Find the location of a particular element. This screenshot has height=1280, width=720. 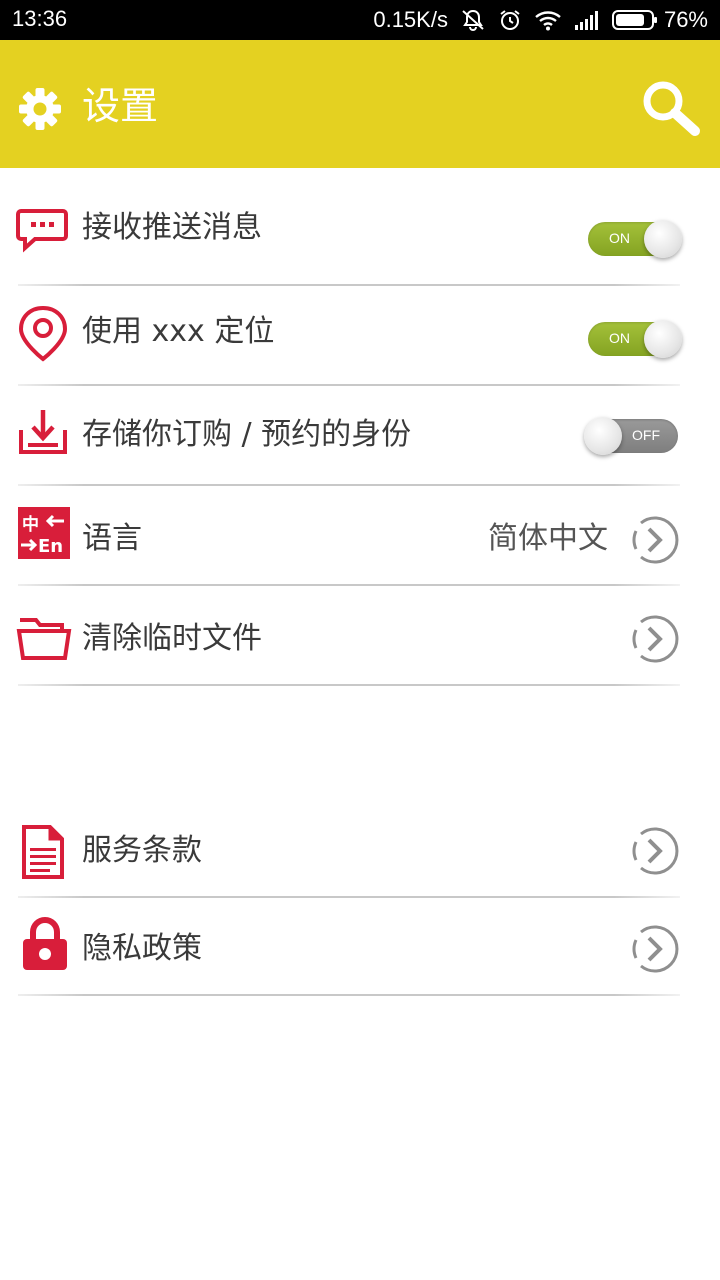

translate-icon-top-text: 中 is located at coordinates (30, 524).